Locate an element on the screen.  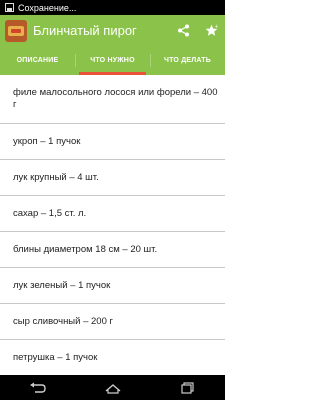
action-bar: Блинчатый пирог + is located at coordinates (112, 30).